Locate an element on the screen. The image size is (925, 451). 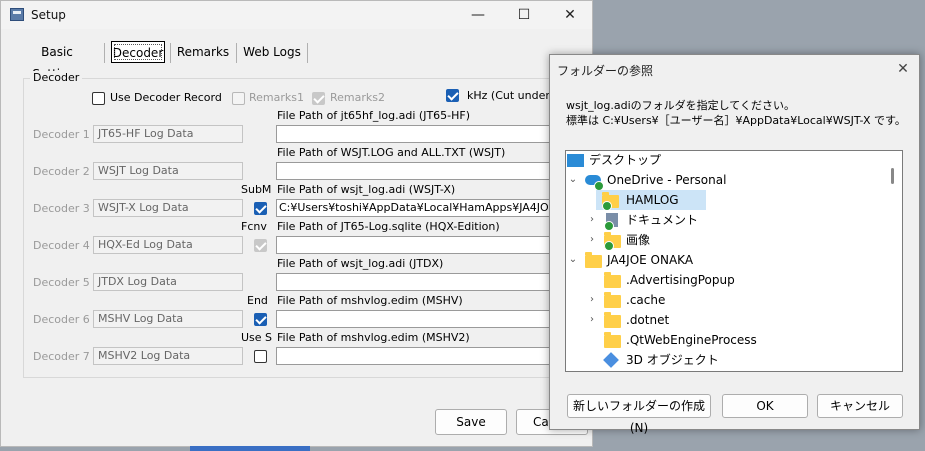
tree-item-label: 画像 is located at coordinates (638, 240).